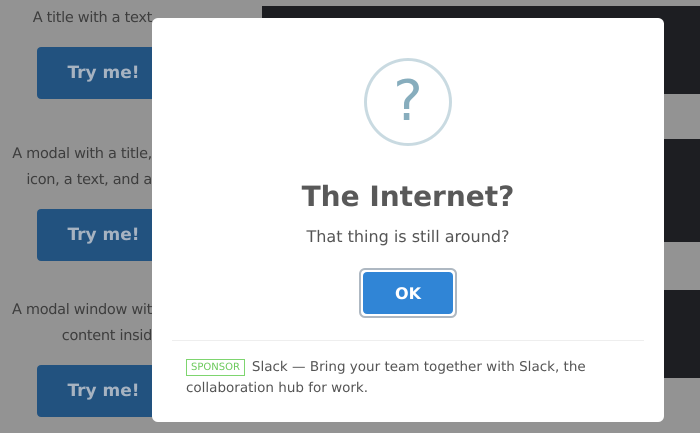 Image resolution: width=700 pixels, height=433 pixels. Describe the element at coordinates (408, 293) in the screenshot. I see `ok-button: OK` at that location.